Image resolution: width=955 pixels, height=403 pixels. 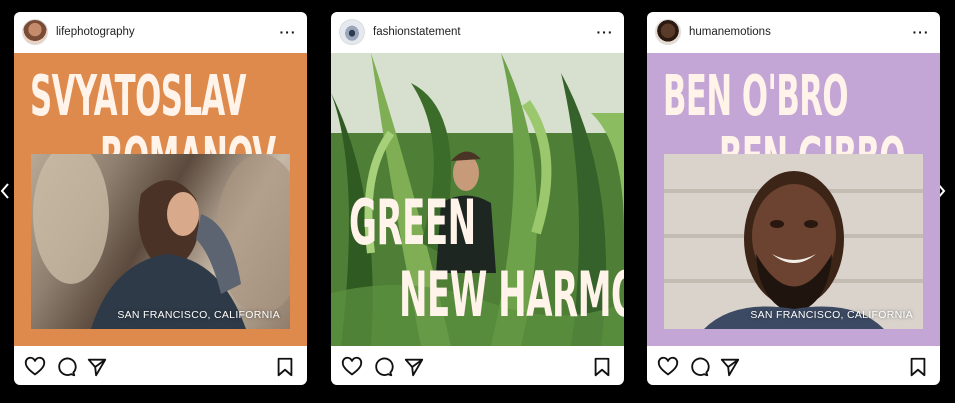 I want to click on post-headline: GREEN, so click(x=412, y=222).